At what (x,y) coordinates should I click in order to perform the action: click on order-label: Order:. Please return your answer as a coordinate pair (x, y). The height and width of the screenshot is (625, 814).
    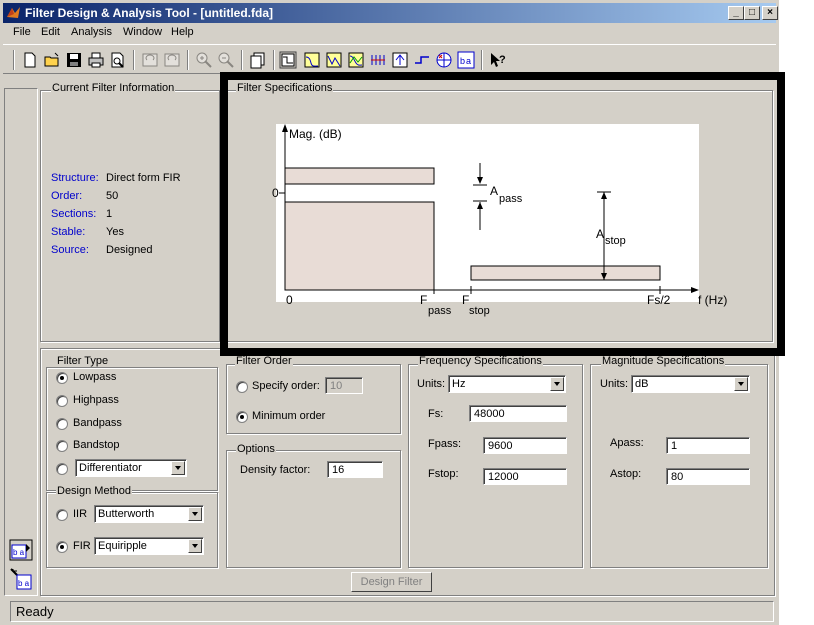
    Looking at the image, I should click on (67, 196).